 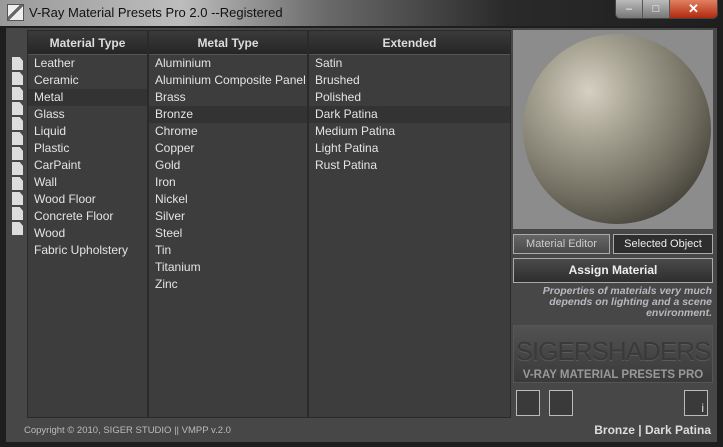 What do you see at coordinates (652, 430) in the screenshot?
I see `status-selection: Bronze | Dark Patina` at bounding box center [652, 430].